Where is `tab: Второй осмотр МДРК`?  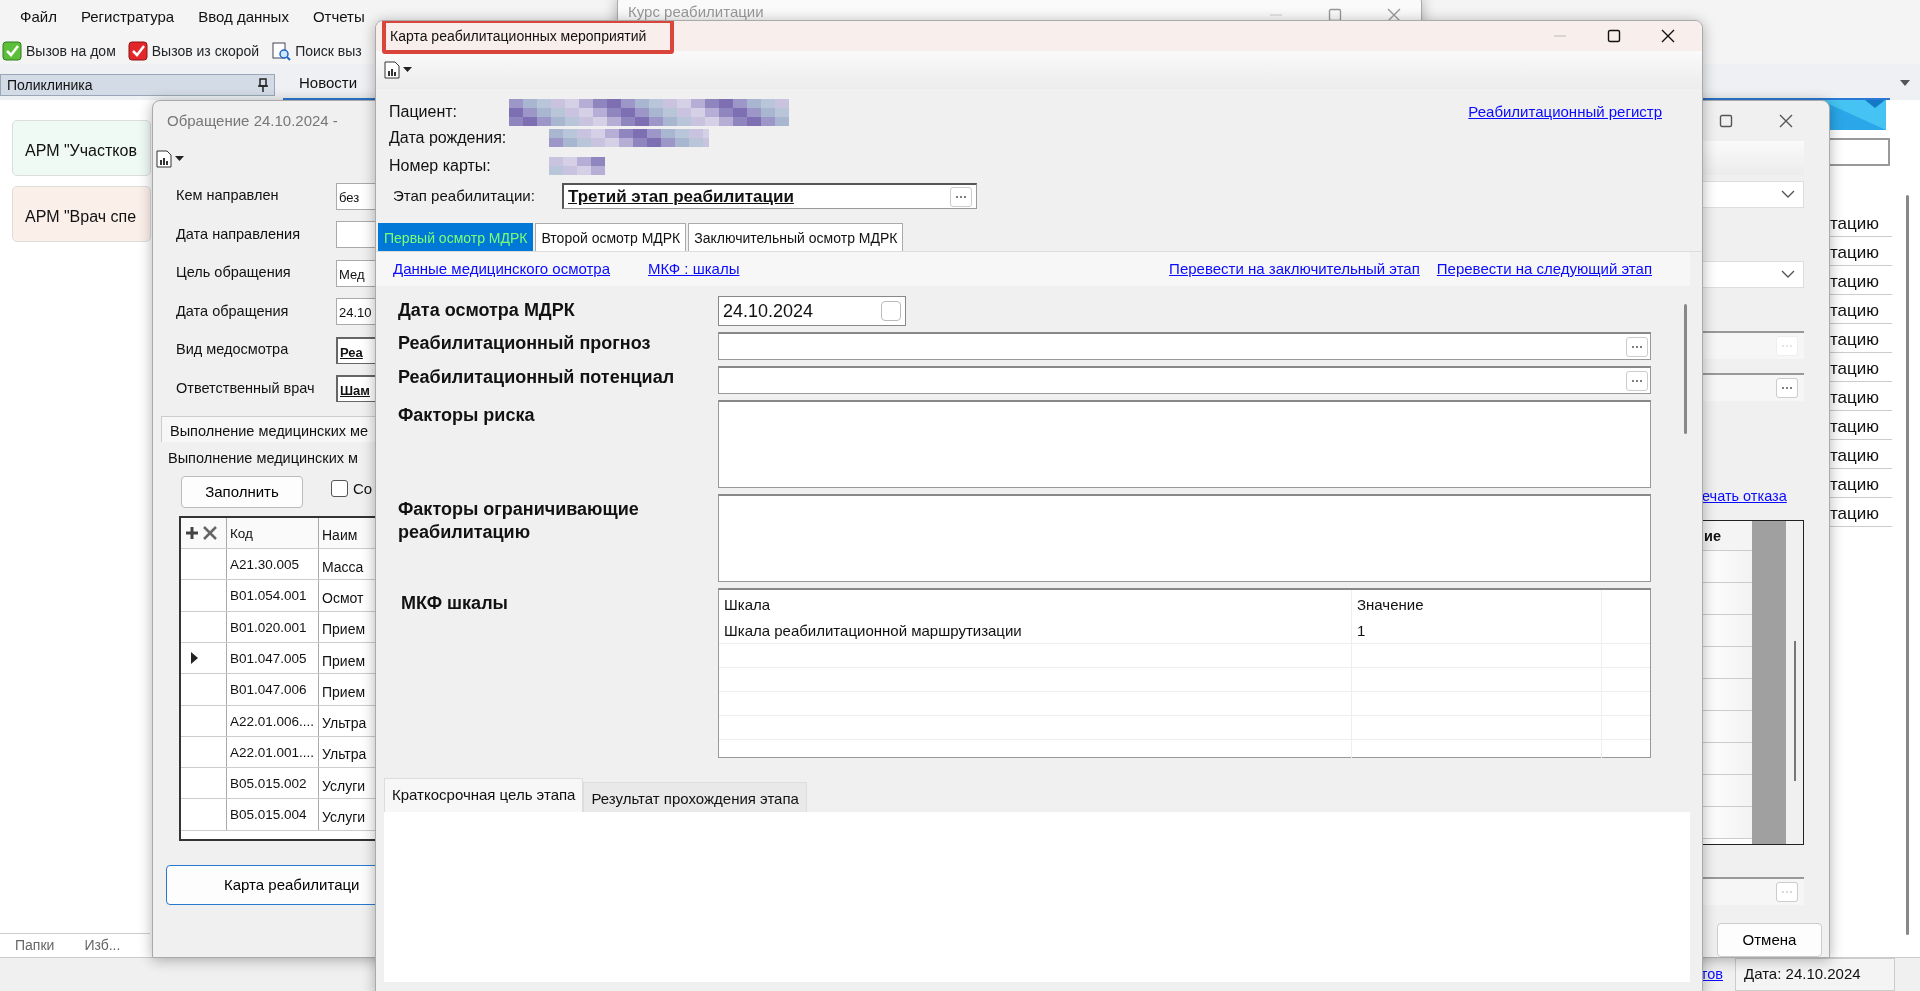 tab: Второй осмотр МДРК is located at coordinates (611, 237).